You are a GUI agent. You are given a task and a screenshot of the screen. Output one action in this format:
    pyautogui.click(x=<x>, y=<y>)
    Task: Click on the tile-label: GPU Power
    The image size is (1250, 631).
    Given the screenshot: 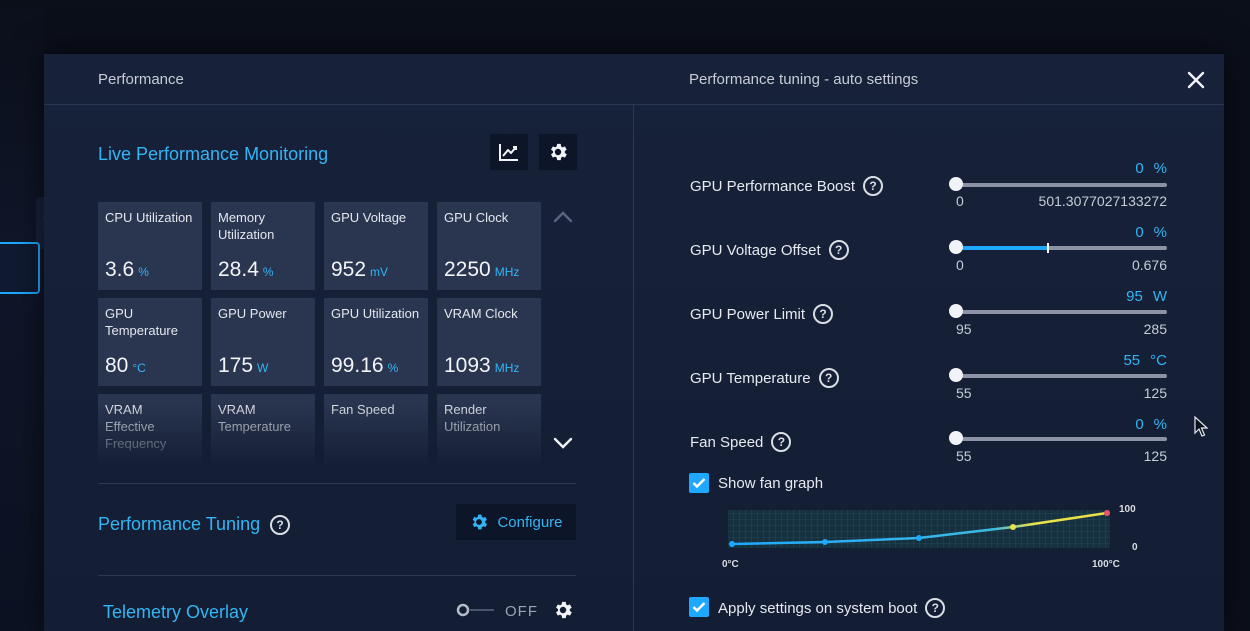 What is the action you would take?
    pyautogui.click(x=252, y=313)
    